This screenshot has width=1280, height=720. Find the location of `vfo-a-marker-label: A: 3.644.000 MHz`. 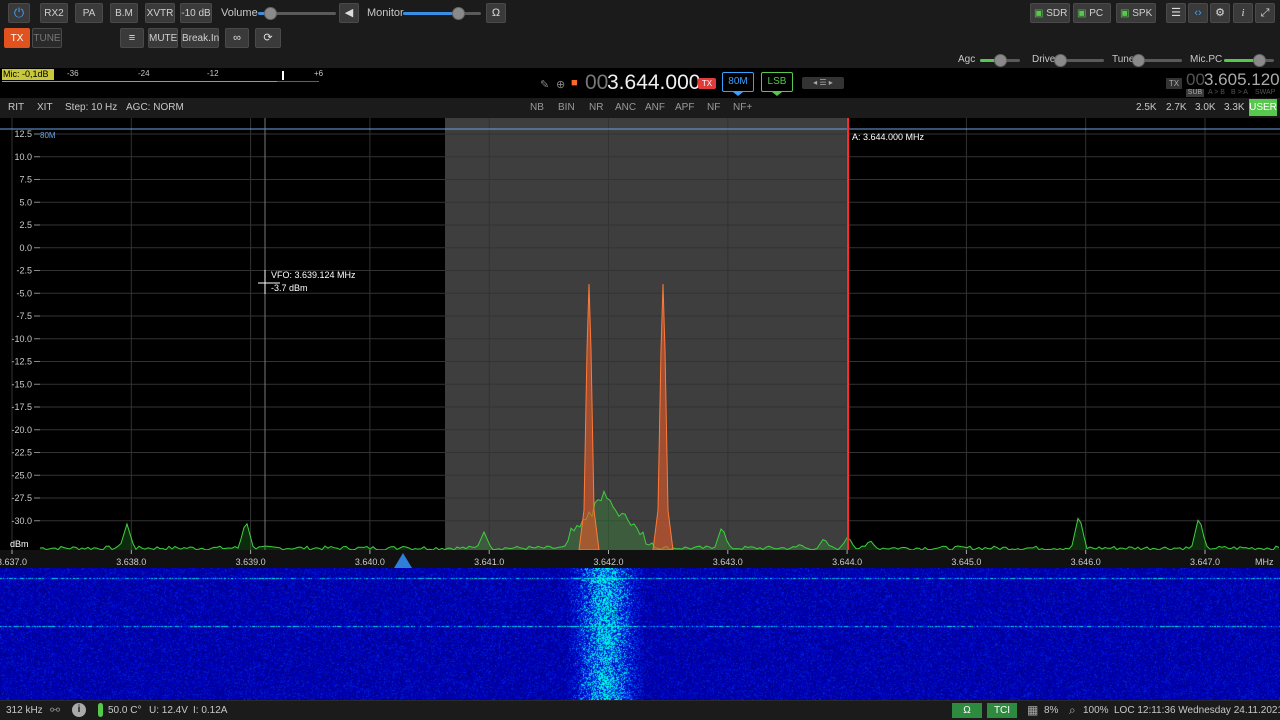

vfo-a-marker-label: A: 3.644.000 MHz is located at coordinates (888, 137).